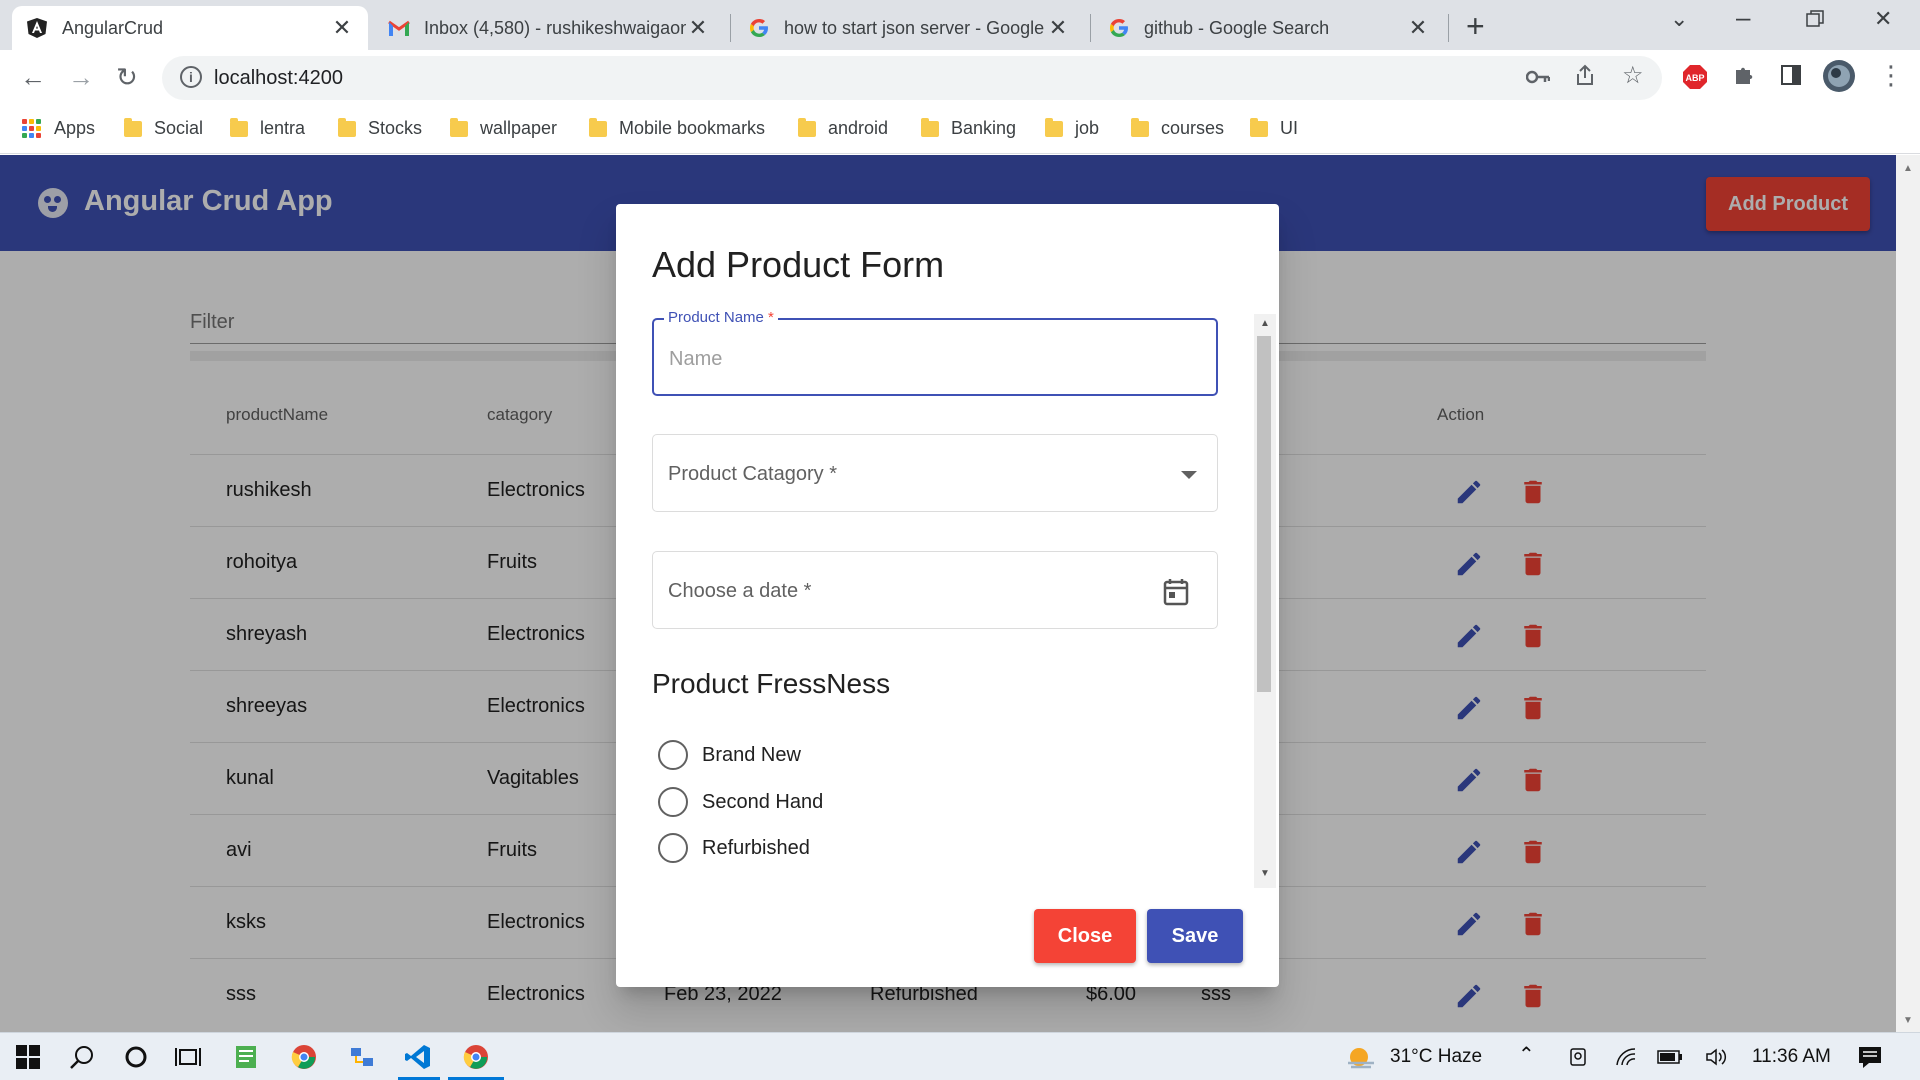  I want to click on radio-label: Second Hand, so click(763, 801).